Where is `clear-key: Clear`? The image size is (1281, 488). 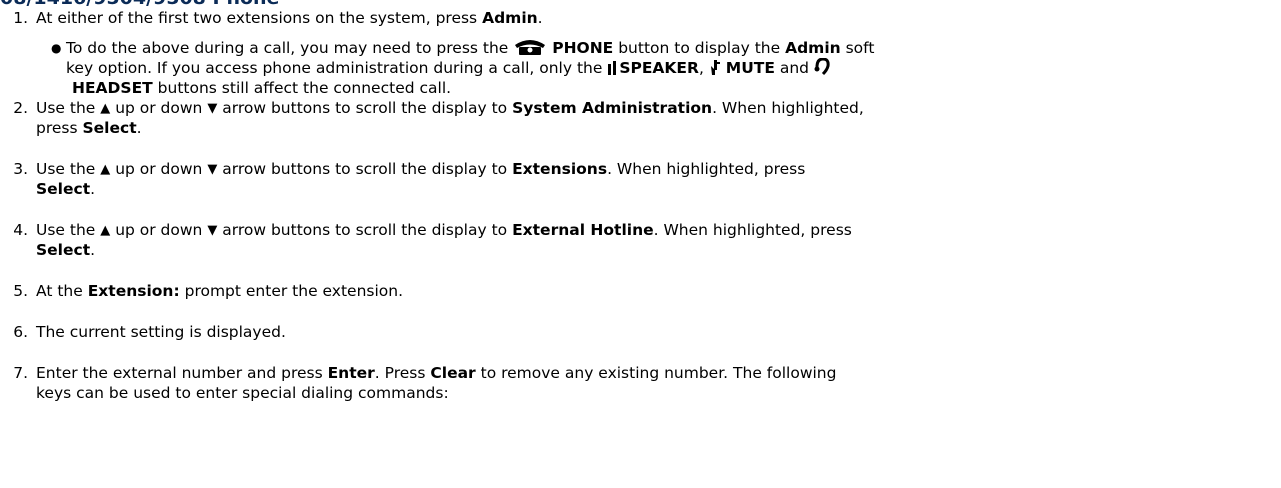 clear-key: Clear is located at coordinates (453, 373).